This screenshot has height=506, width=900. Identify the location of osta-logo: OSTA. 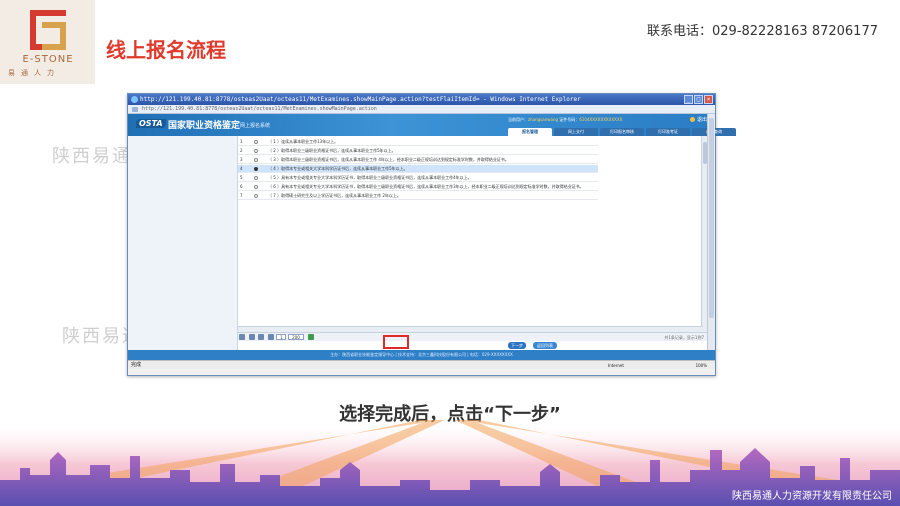
(151, 123).